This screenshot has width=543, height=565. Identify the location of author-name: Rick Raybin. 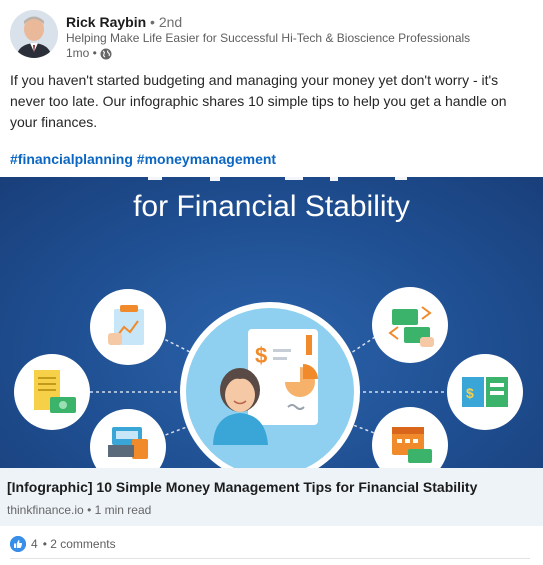
(106, 22).